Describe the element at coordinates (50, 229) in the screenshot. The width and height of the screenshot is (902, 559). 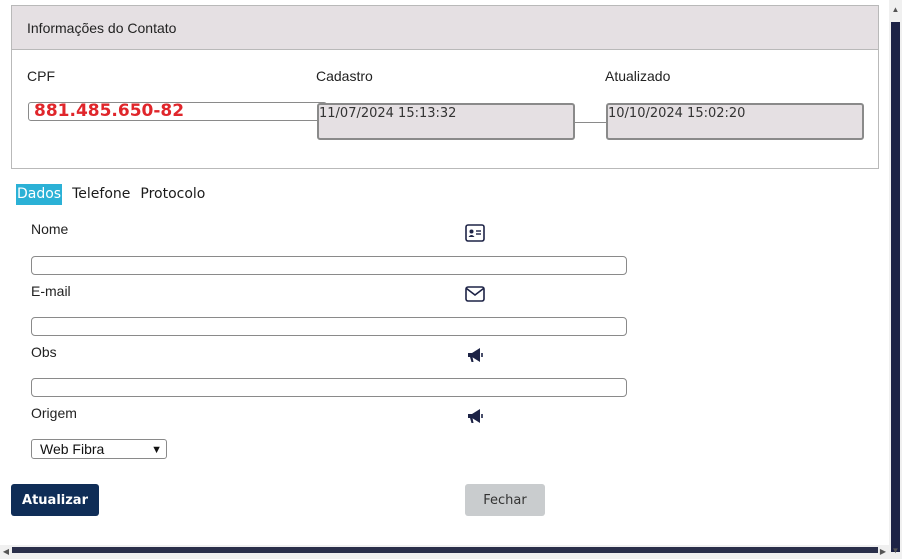
I see `nome-label: Nome` at that location.